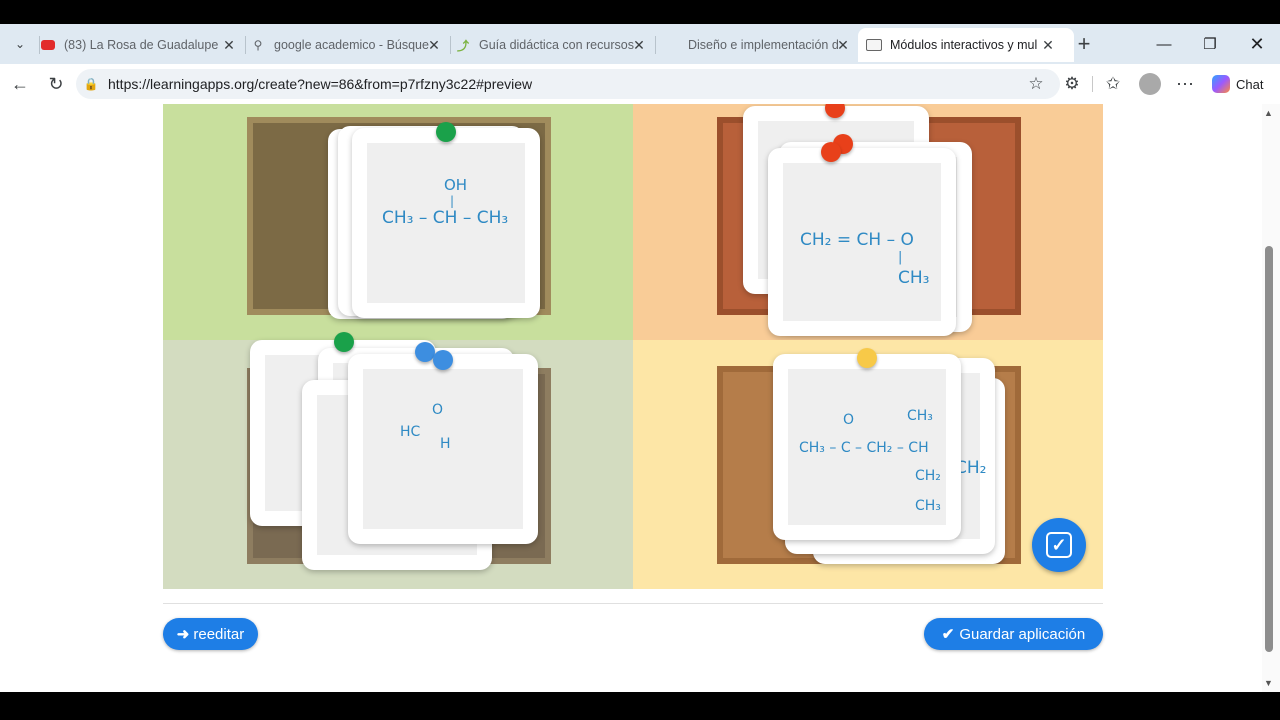  I want to click on quadrant-orange: CH₂ = CH – O | CH₃, so click(868, 222).